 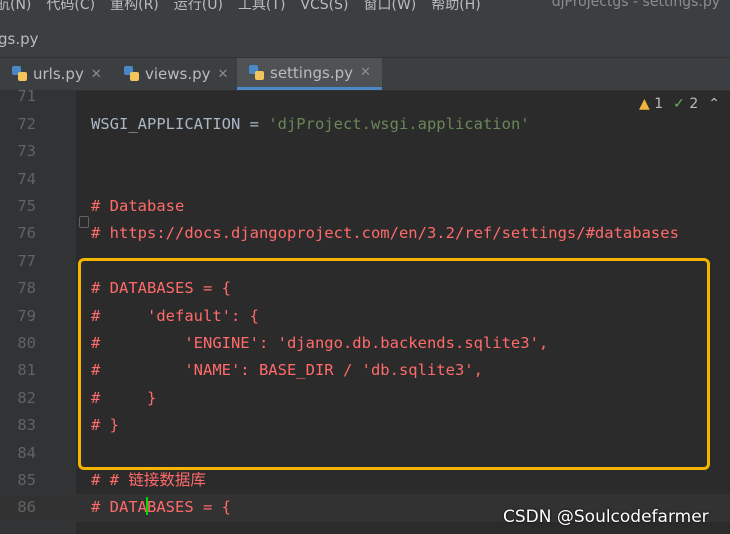 What do you see at coordinates (147, 506) in the screenshot?
I see `text-caret` at bounding box center [147, 506].